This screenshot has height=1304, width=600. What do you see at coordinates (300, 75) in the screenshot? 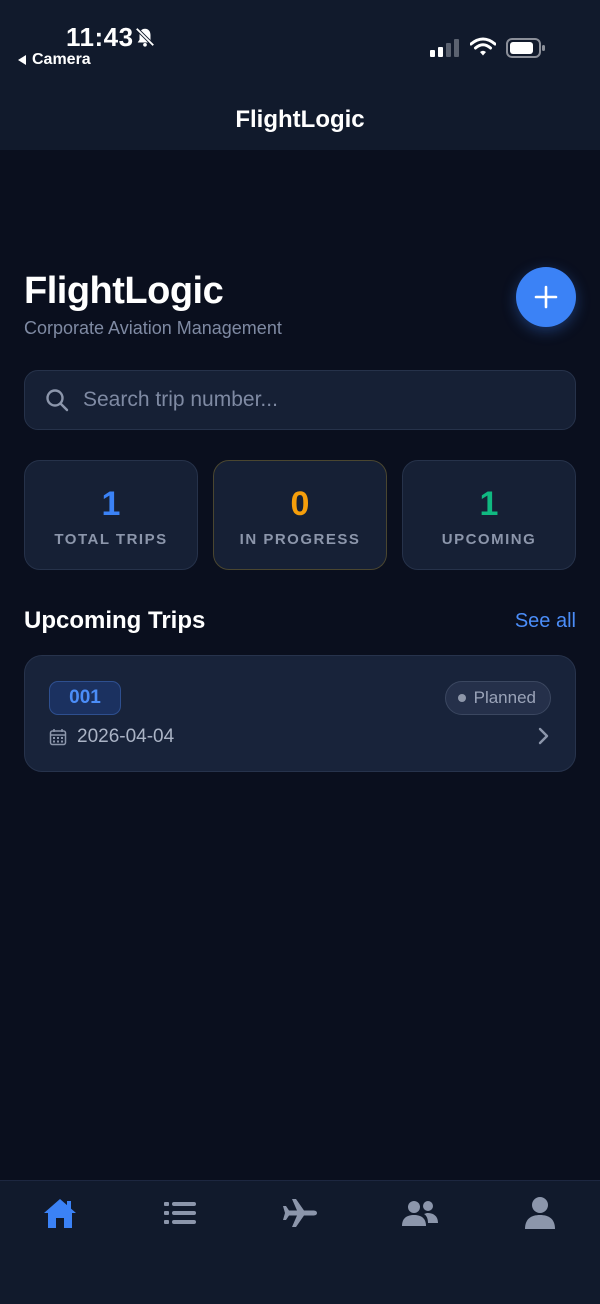
I see `top-bar: 11:43 Camera FlightLogic` at bounding box center [300, 75].